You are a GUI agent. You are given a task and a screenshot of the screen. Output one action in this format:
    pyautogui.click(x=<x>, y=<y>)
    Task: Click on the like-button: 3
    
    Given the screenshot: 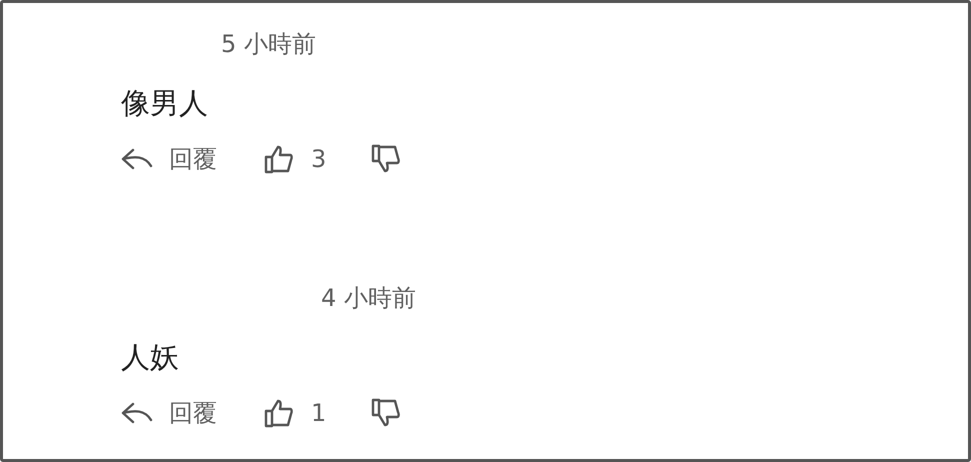 What is the action you would take?
    pyautogui.click(x=294, y=159)
    